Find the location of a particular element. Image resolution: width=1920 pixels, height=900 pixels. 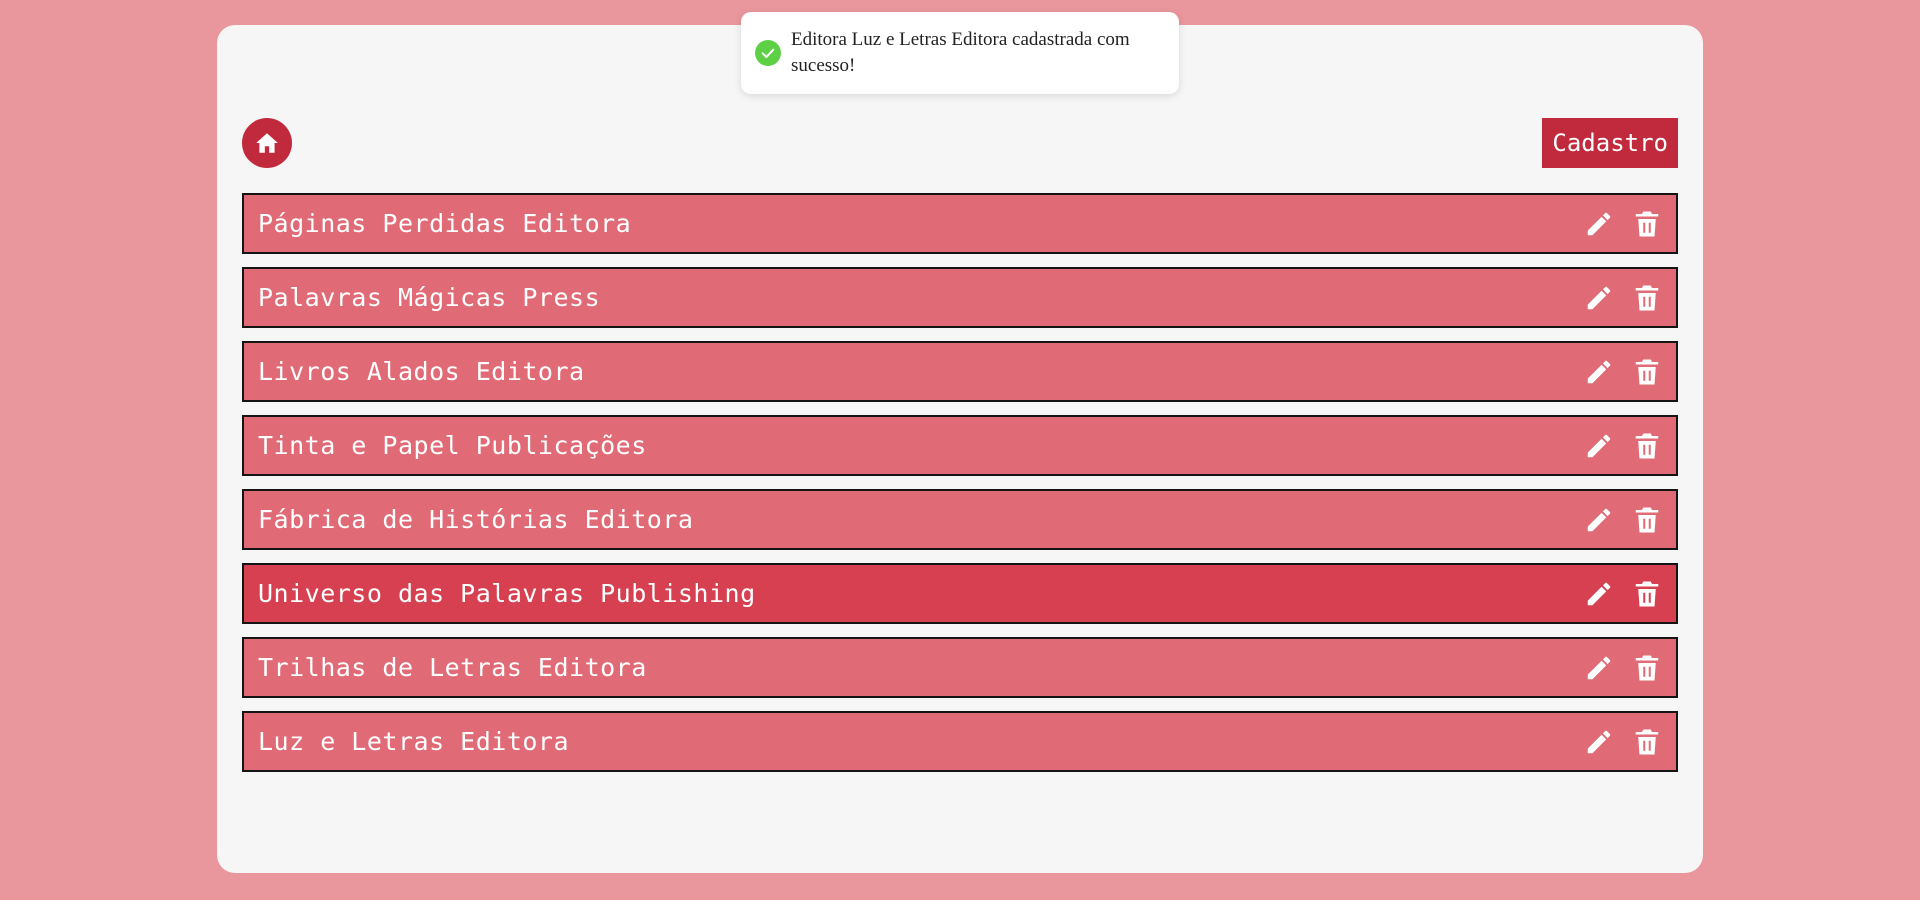

list-item: Universo das Palavras Publishing is located at coordinates (960, 593).